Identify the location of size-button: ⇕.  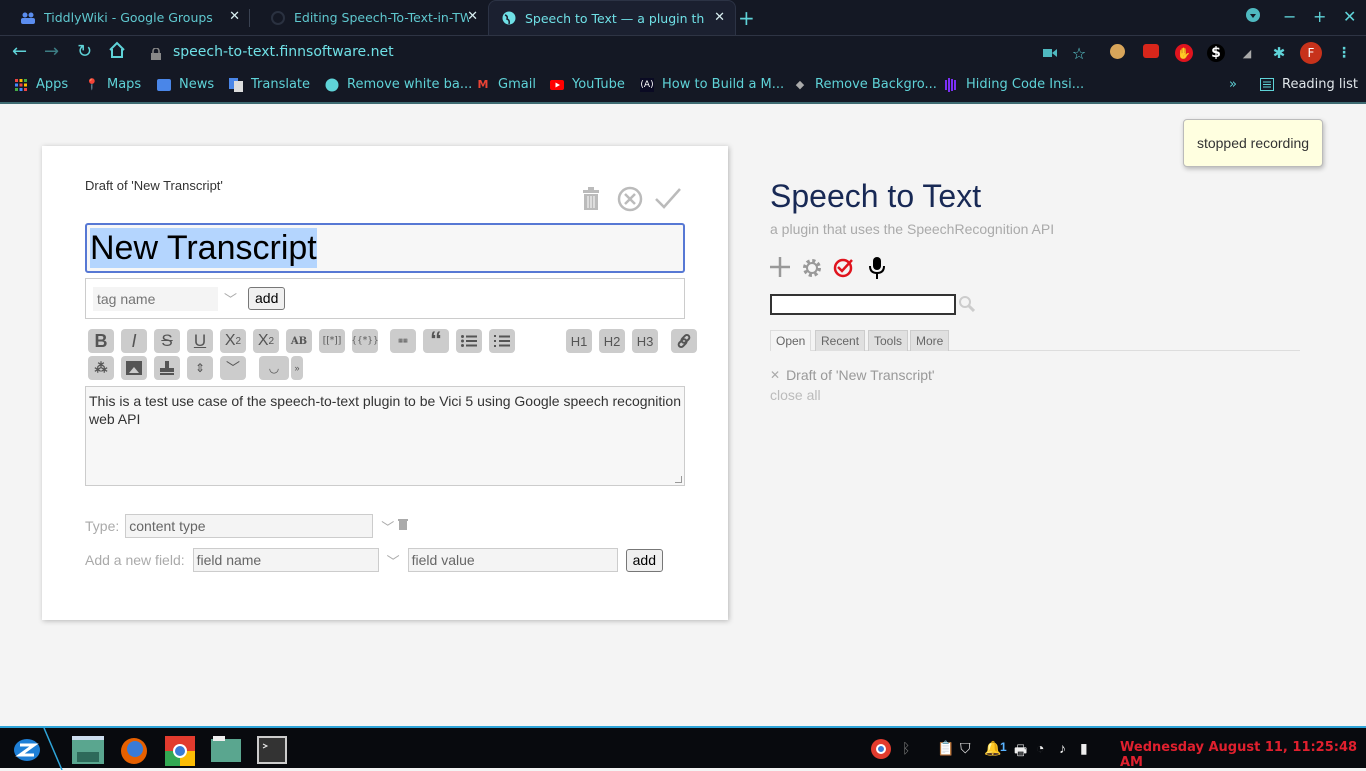
(200, 368).